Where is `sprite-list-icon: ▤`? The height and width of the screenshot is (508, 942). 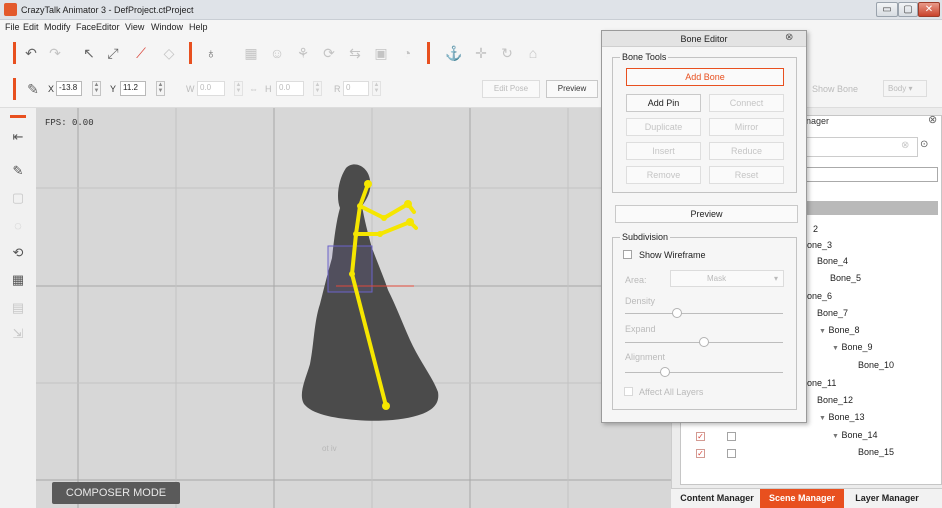
sprite-list-icon: ▤ is located at coordinates (18, 308).